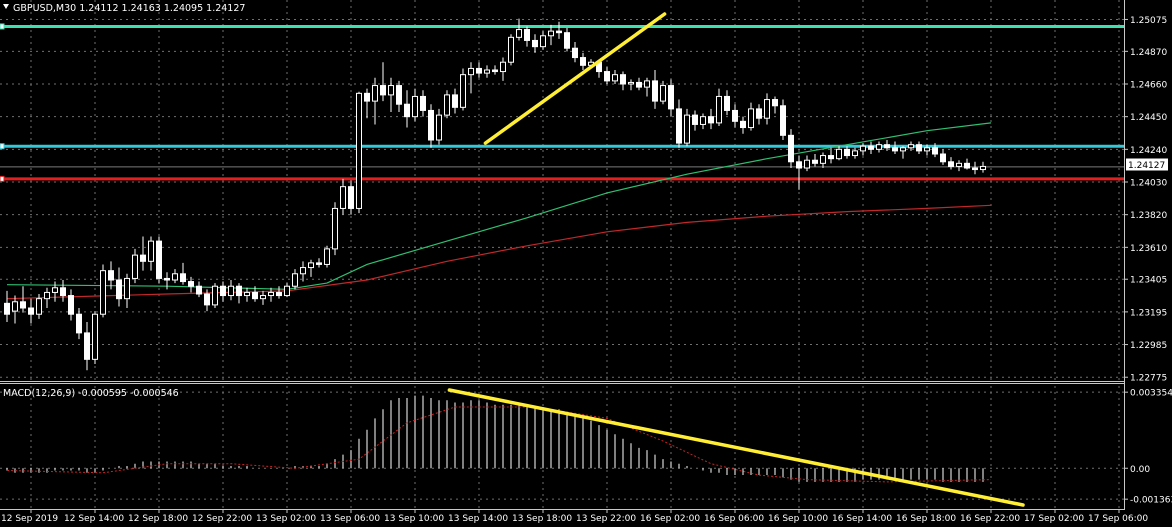  Describe the element at coordinates (158, 519) in the screenshot. I see `time-tick-label: 12 Sep 18:00` at that location.